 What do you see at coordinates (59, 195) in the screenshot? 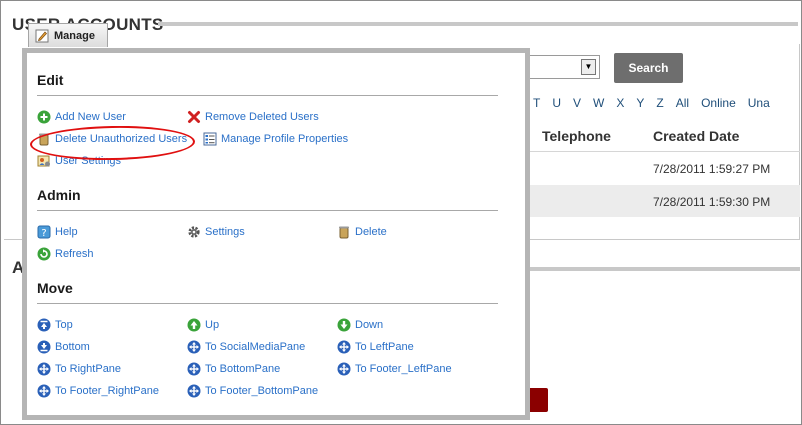
I see `section-title-admin: Admin` at bounding box center [59, 195].